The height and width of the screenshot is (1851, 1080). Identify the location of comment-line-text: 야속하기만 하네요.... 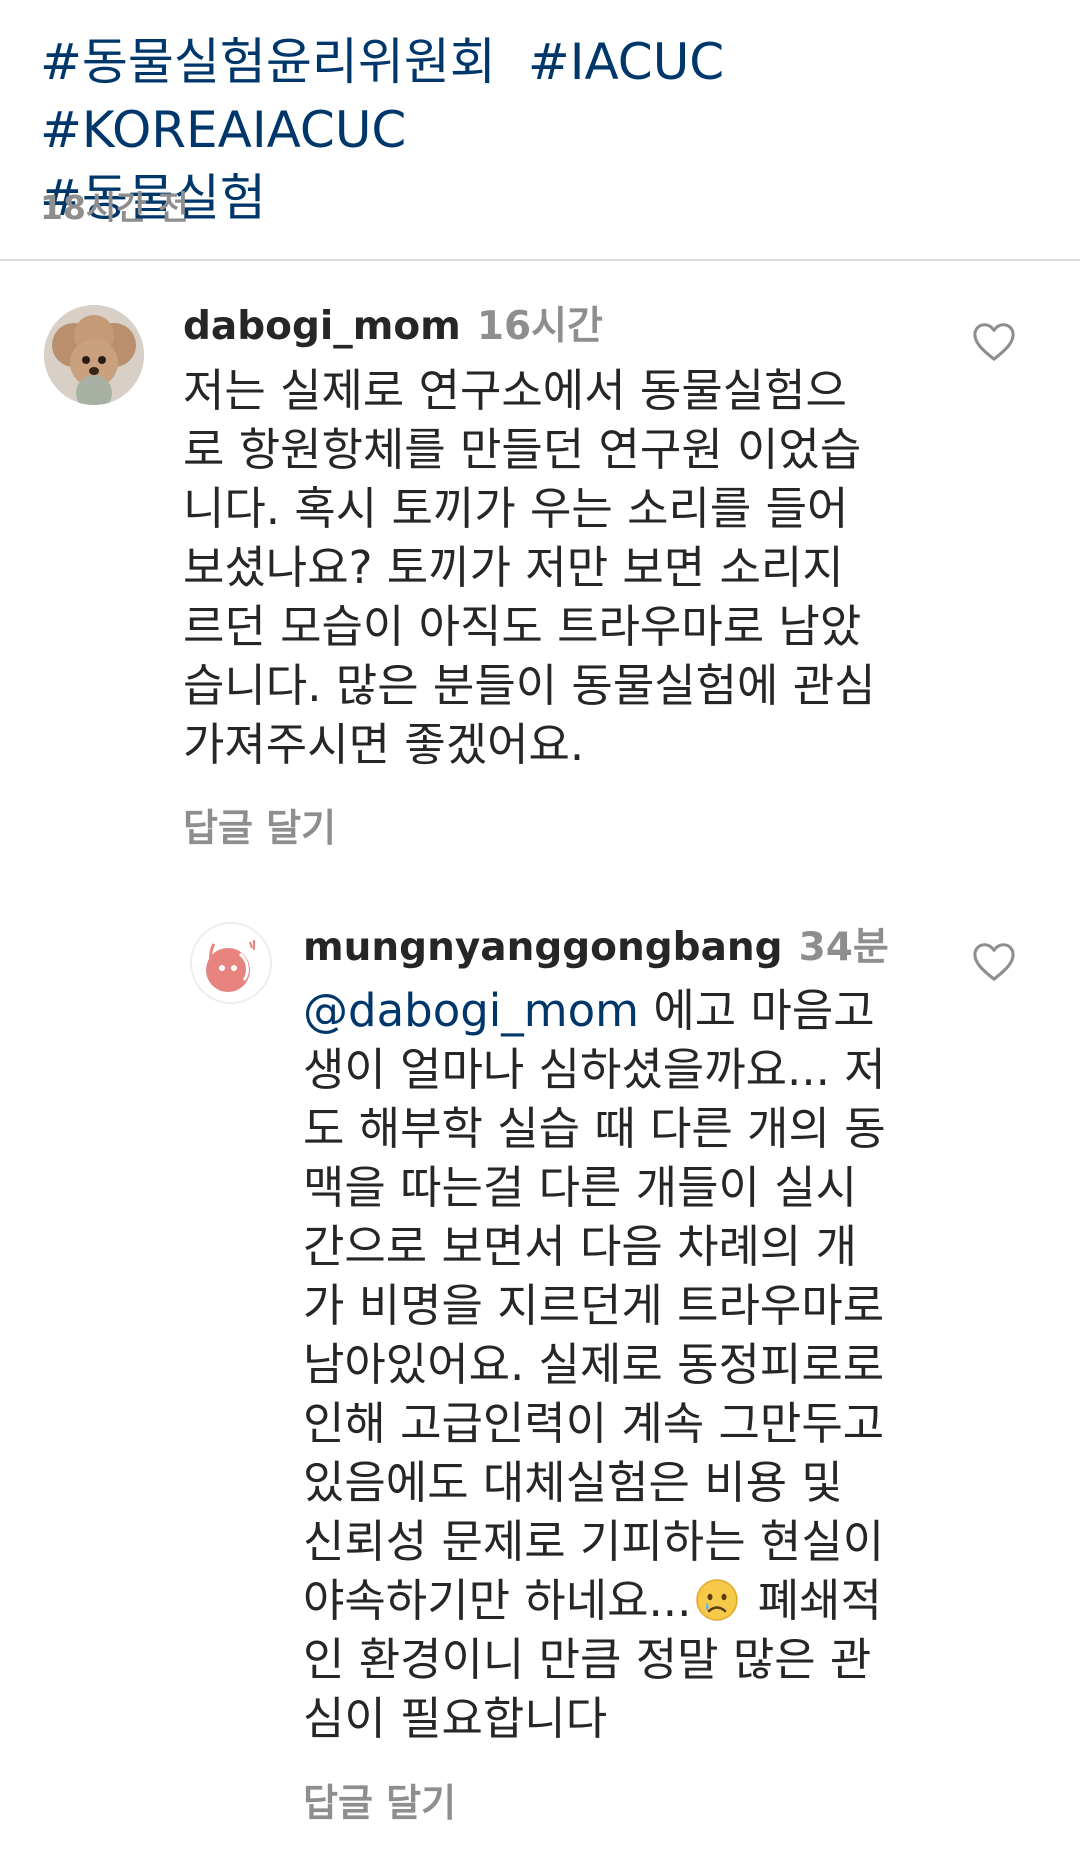
(497, 1600).